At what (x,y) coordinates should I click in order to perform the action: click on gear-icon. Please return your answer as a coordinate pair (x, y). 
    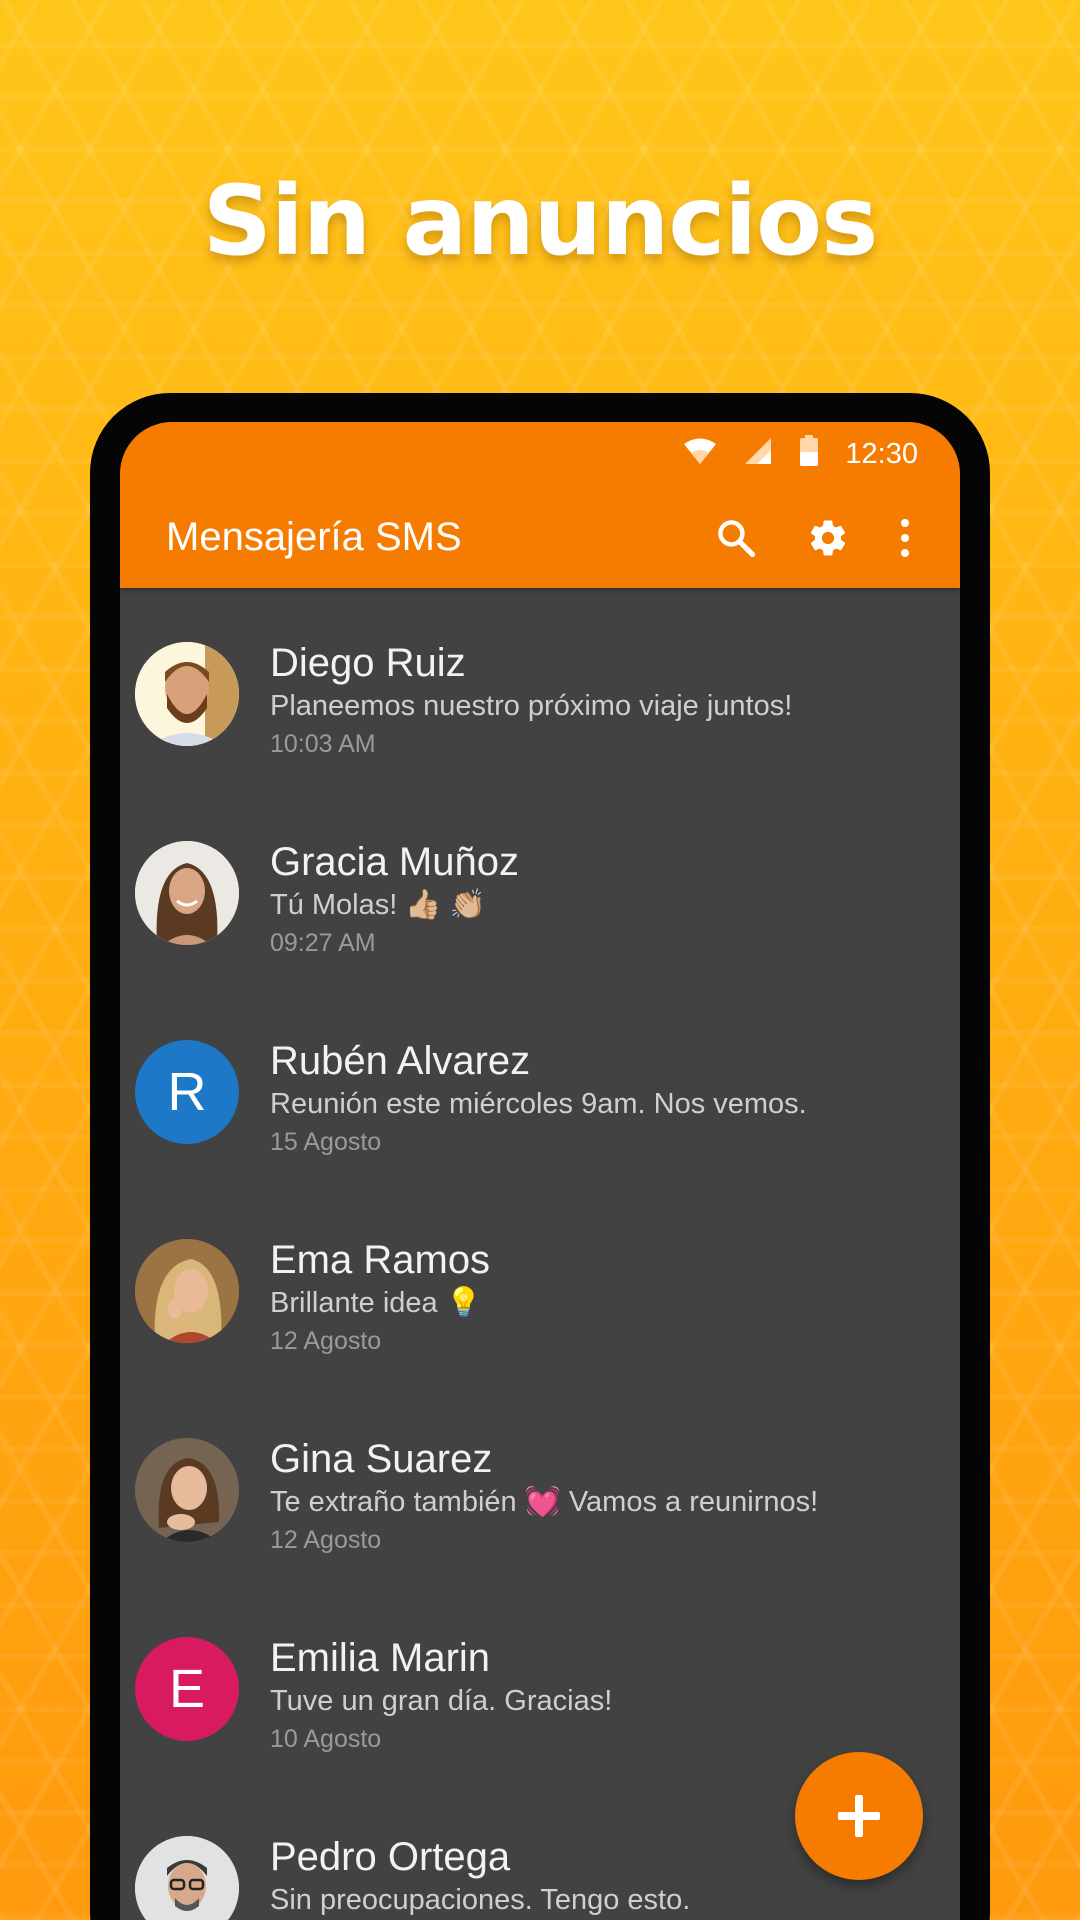
    Looking at the image, I should click on (828, 538).